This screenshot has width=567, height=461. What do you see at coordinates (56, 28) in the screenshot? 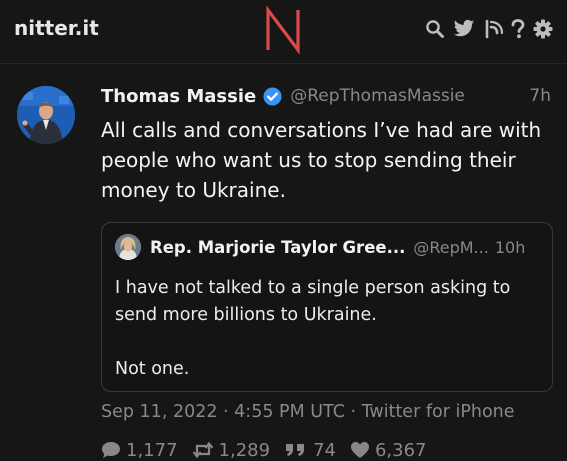
I see `site-name-link: nitter.it` at bounding box center [56, 28].